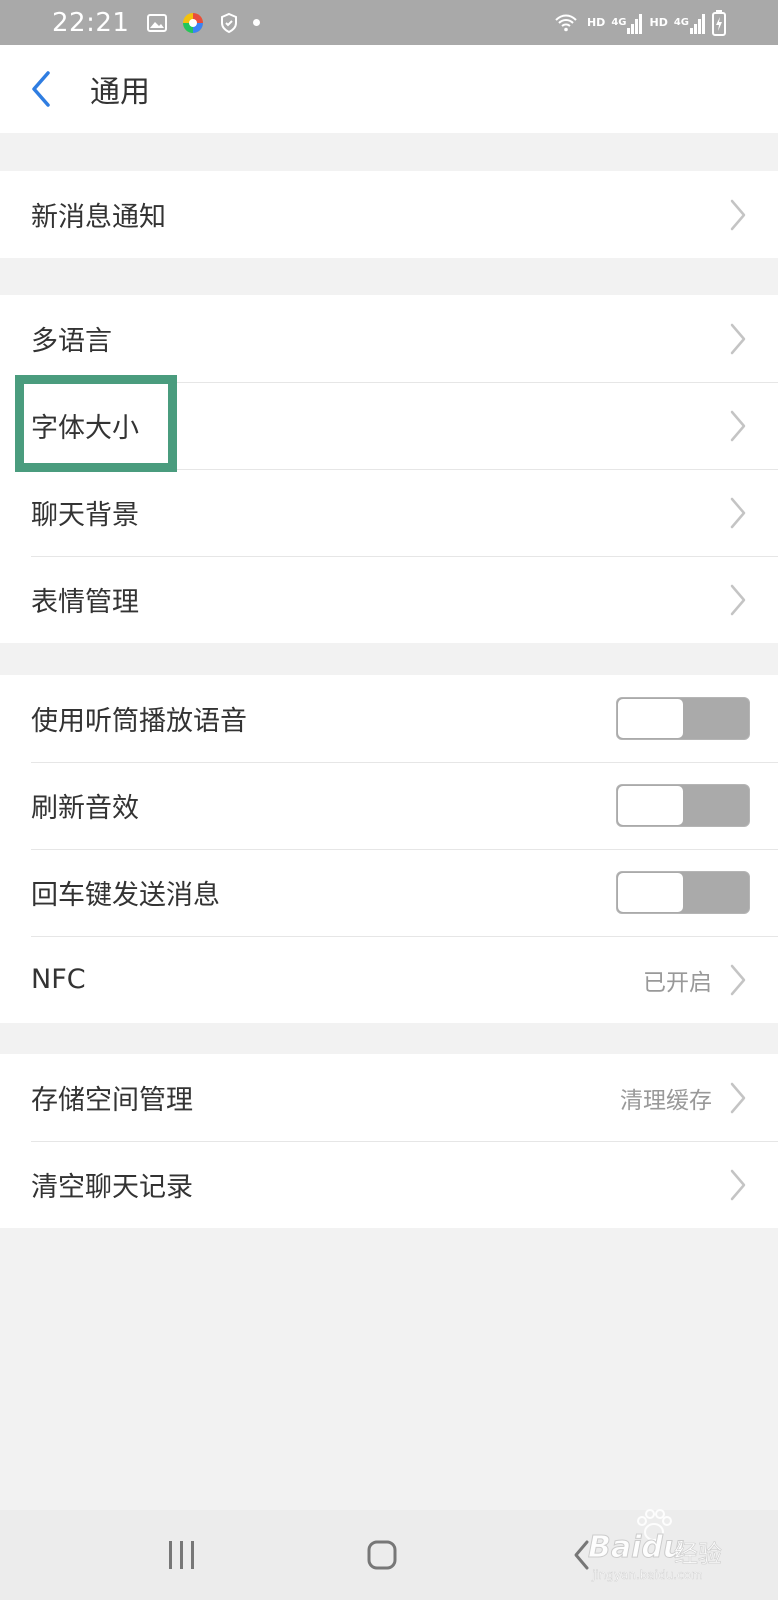 The height and width of the screenshot is (1600, 778). Describe the element at coordinates (619, 22) in the screenshot. I see `network-label-1: 4G` at that location.